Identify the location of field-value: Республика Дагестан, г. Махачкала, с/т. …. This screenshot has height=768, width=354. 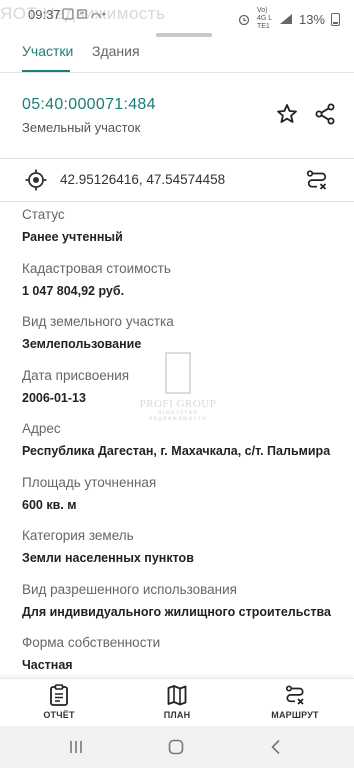
(176, 451).